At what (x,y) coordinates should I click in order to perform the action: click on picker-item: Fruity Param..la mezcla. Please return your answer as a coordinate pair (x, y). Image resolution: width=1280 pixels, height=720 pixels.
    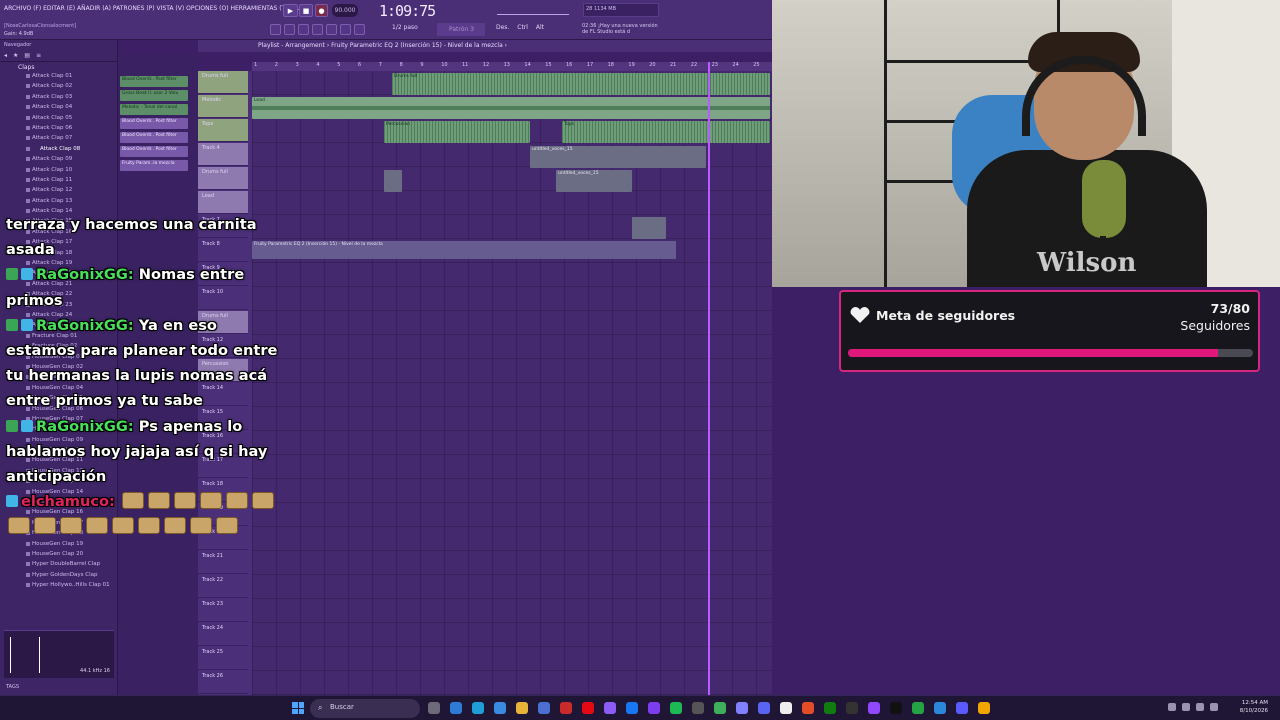
    Looking at the image, I should click on (154, 165).